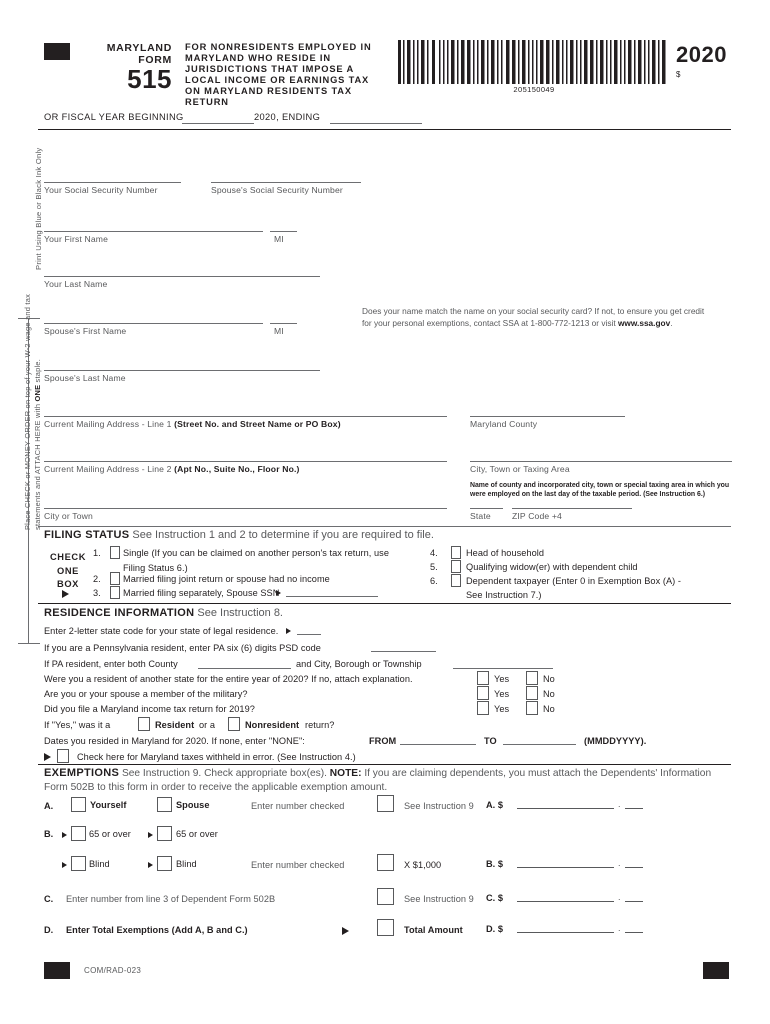 The image size is (770, 1024). I want to click on military-no-checkbox, so click(532, 693).